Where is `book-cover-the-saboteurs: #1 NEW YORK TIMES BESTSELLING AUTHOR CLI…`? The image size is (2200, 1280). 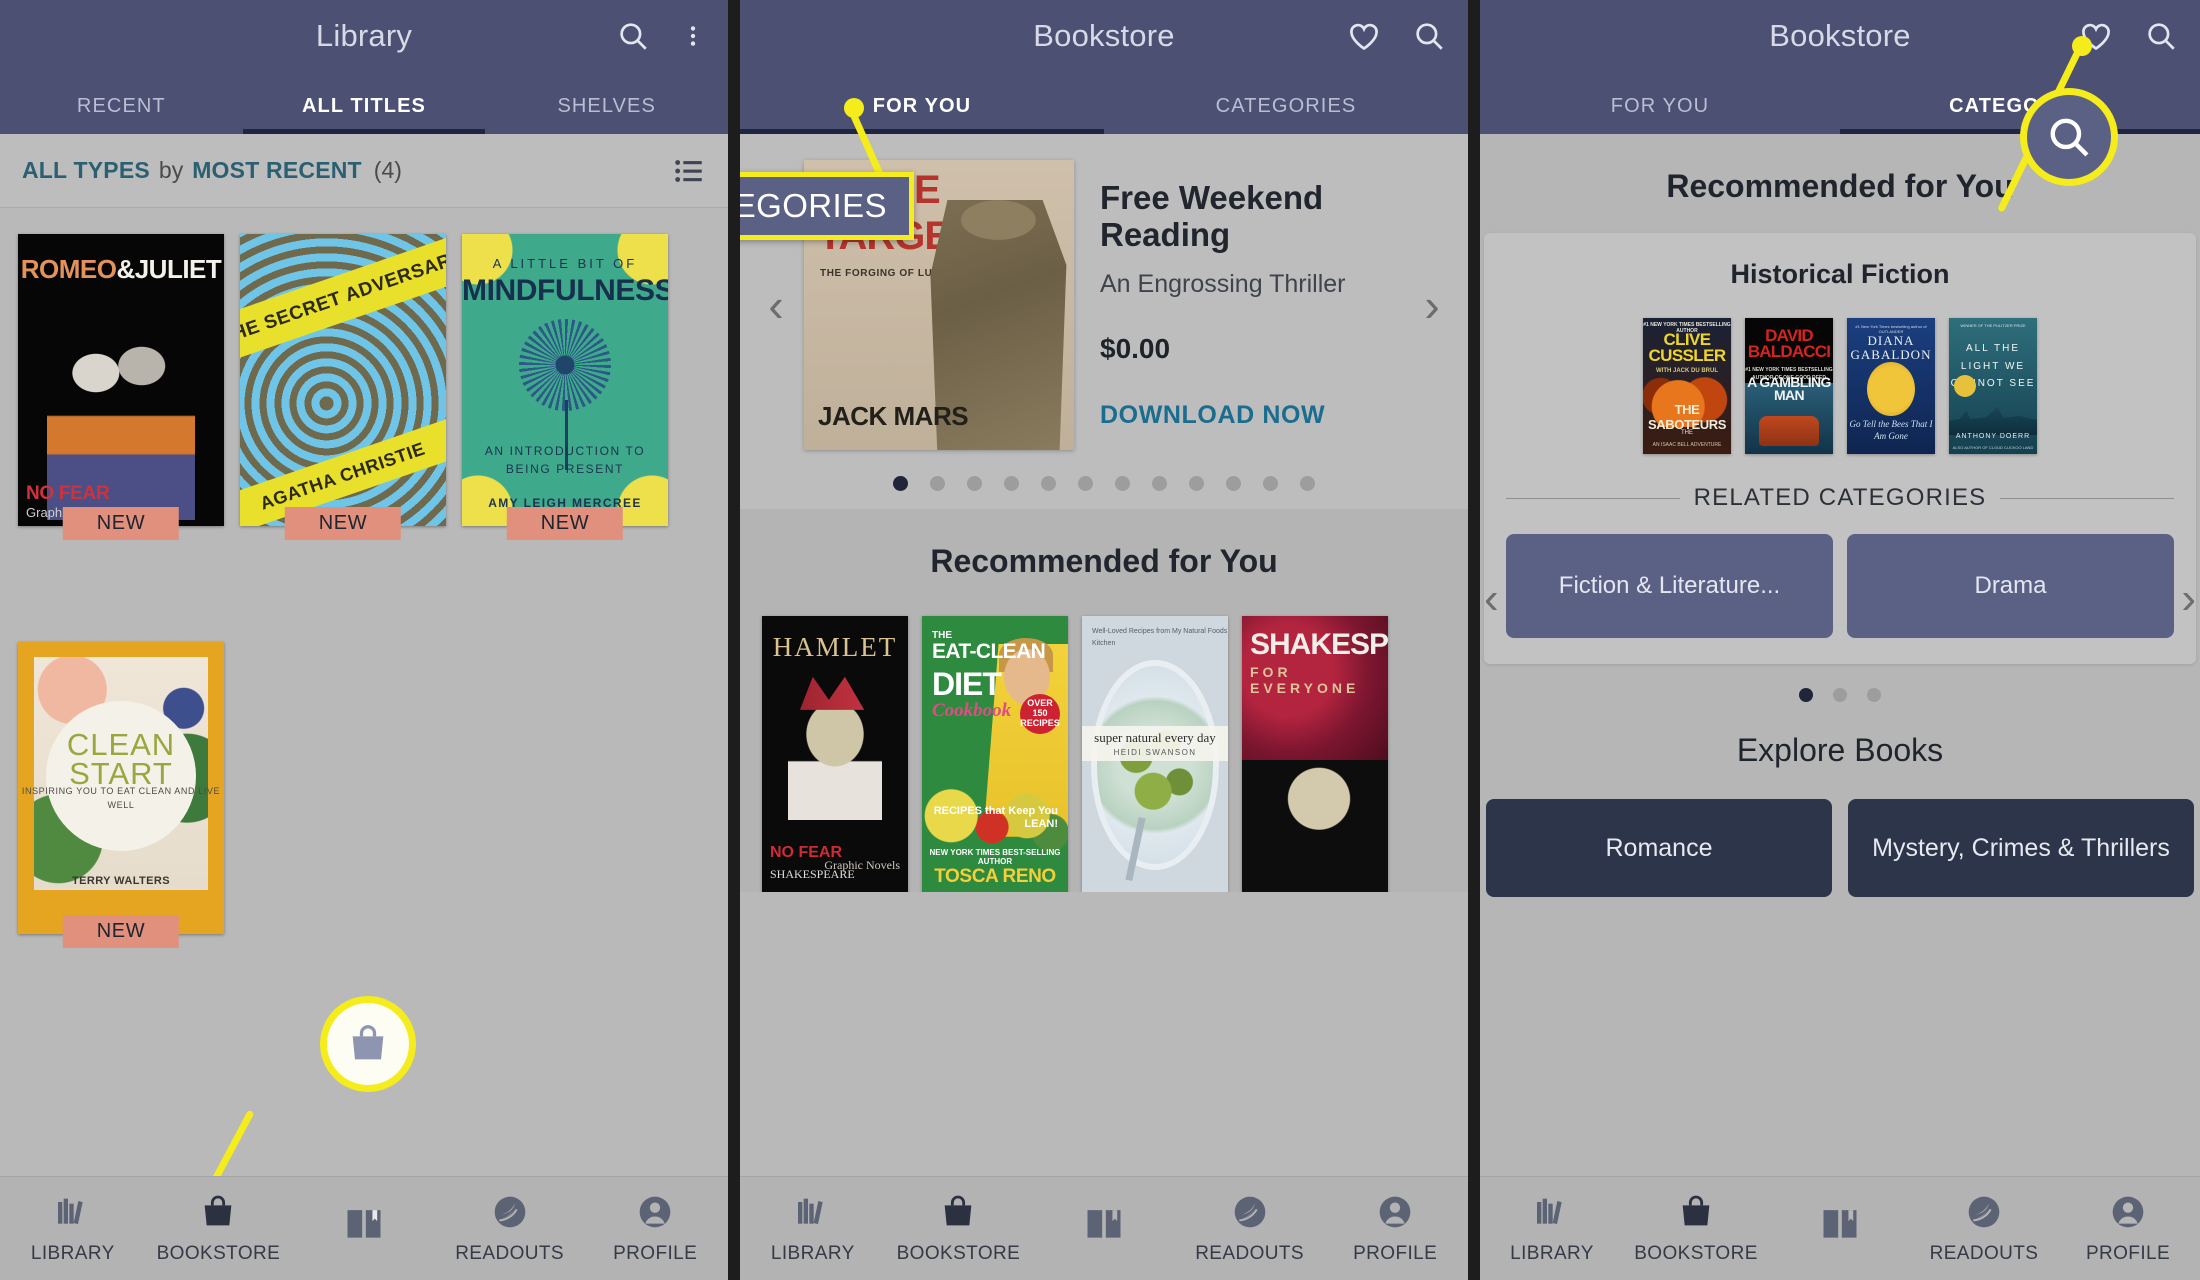 book-cover-the-saboteurs: #1 NEW YORK TIMES BESTSELLING AUTHOR CLI… is located at coordinates (1687, 386).